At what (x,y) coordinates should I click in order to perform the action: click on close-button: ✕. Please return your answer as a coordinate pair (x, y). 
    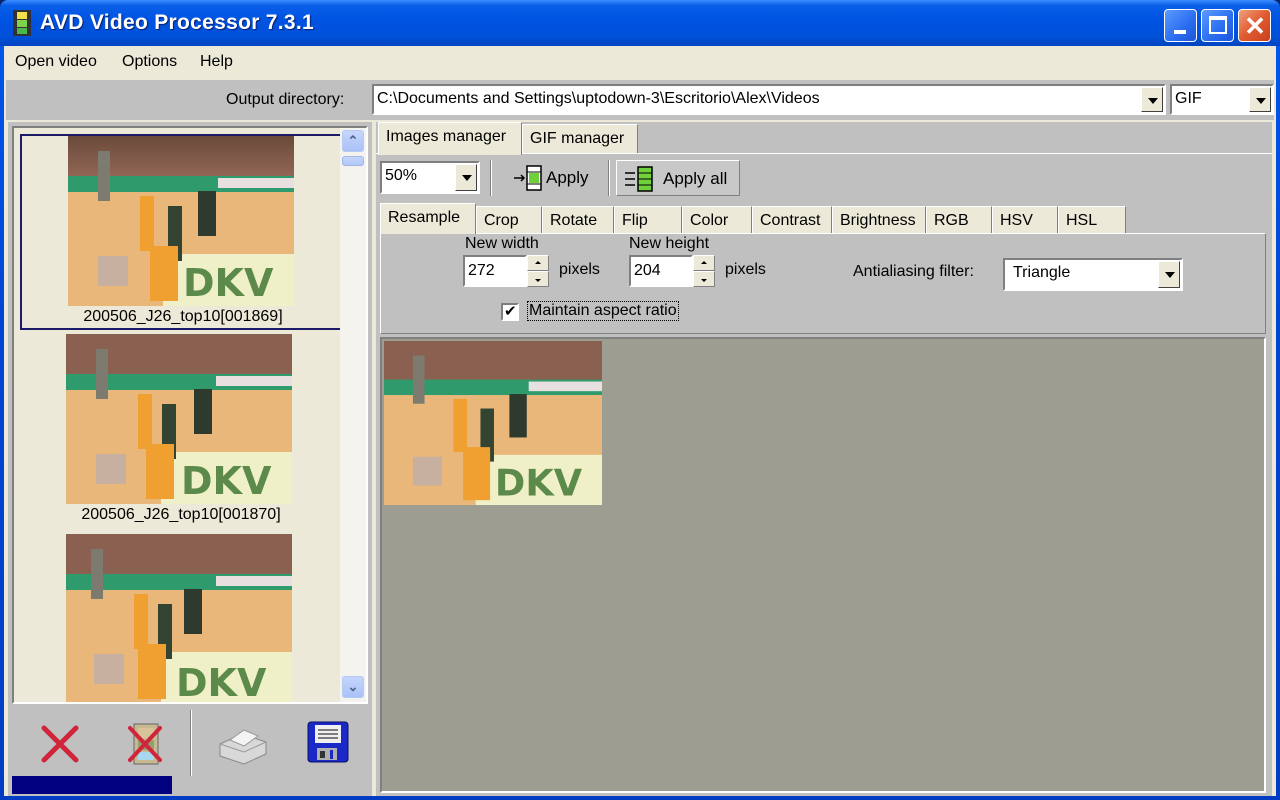
    Looking at the image, I should click on (1254, 25).